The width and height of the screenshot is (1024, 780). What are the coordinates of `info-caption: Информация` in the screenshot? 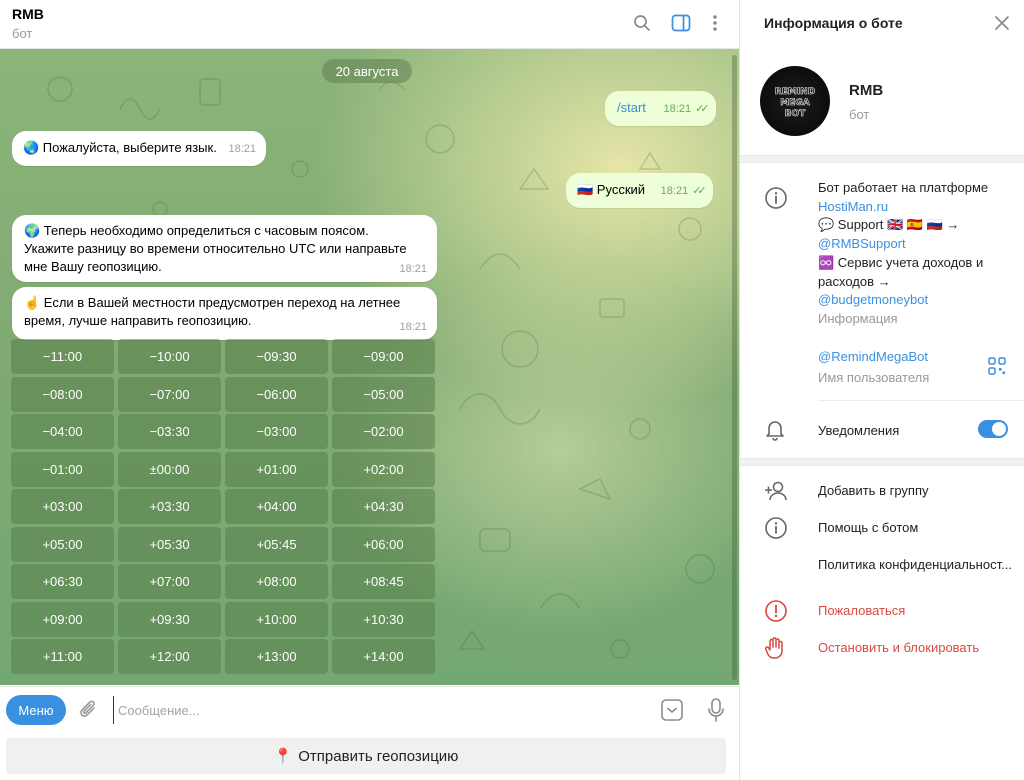 It's located at (858, 318).